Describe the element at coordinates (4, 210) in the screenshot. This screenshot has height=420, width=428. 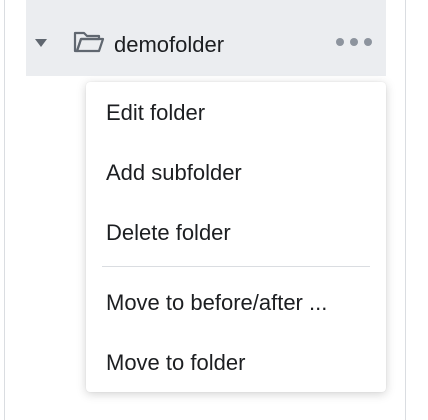
I see `panel-left-border` at that location.